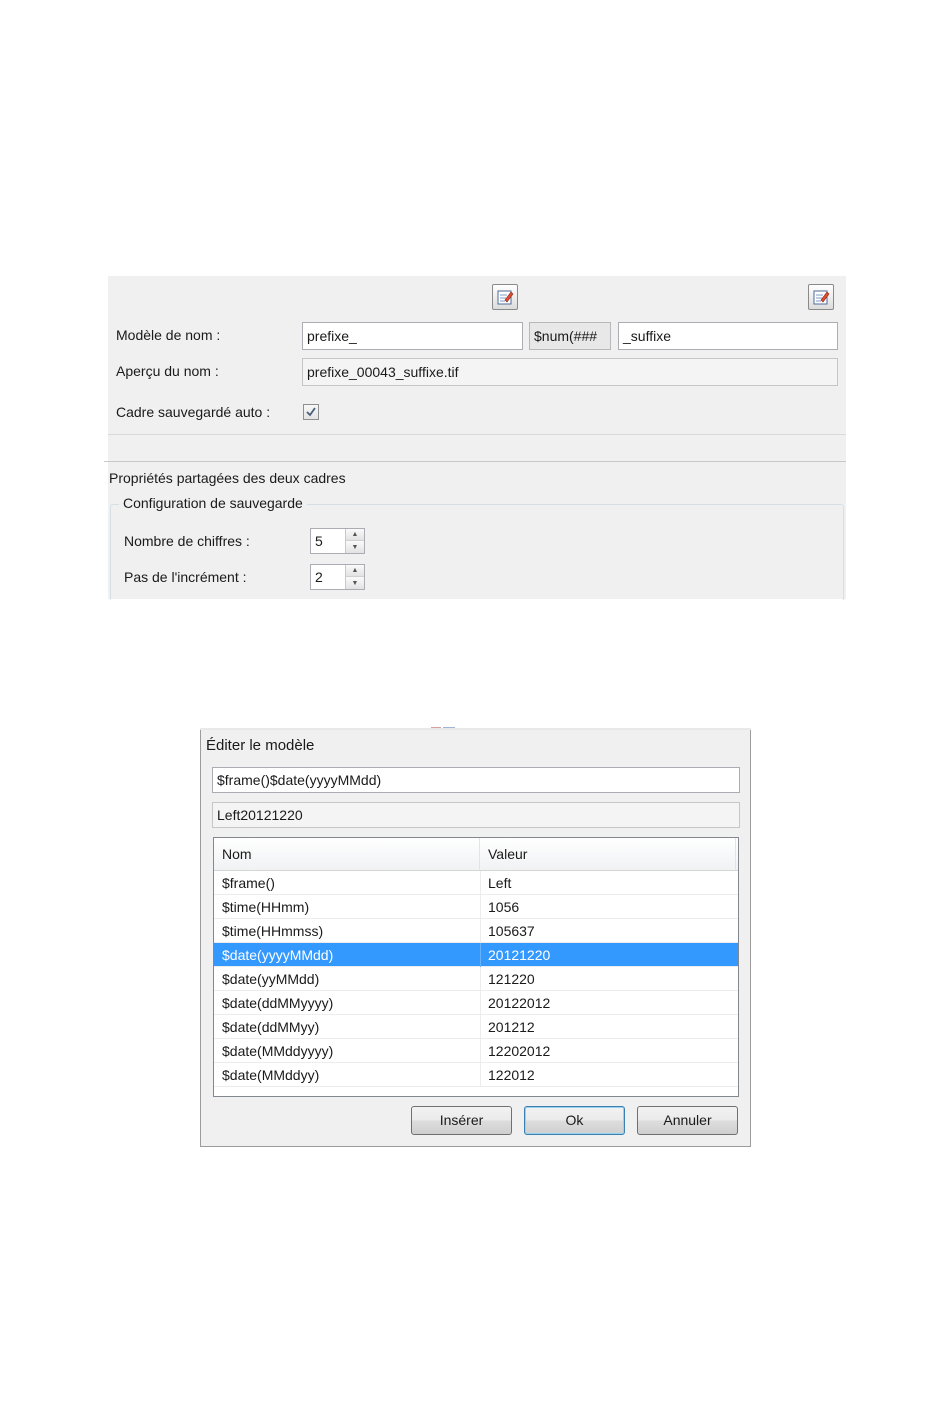 The width and height of the screenshot is (950, 1409). I want to click on row-value: Left, so click(500, 883).